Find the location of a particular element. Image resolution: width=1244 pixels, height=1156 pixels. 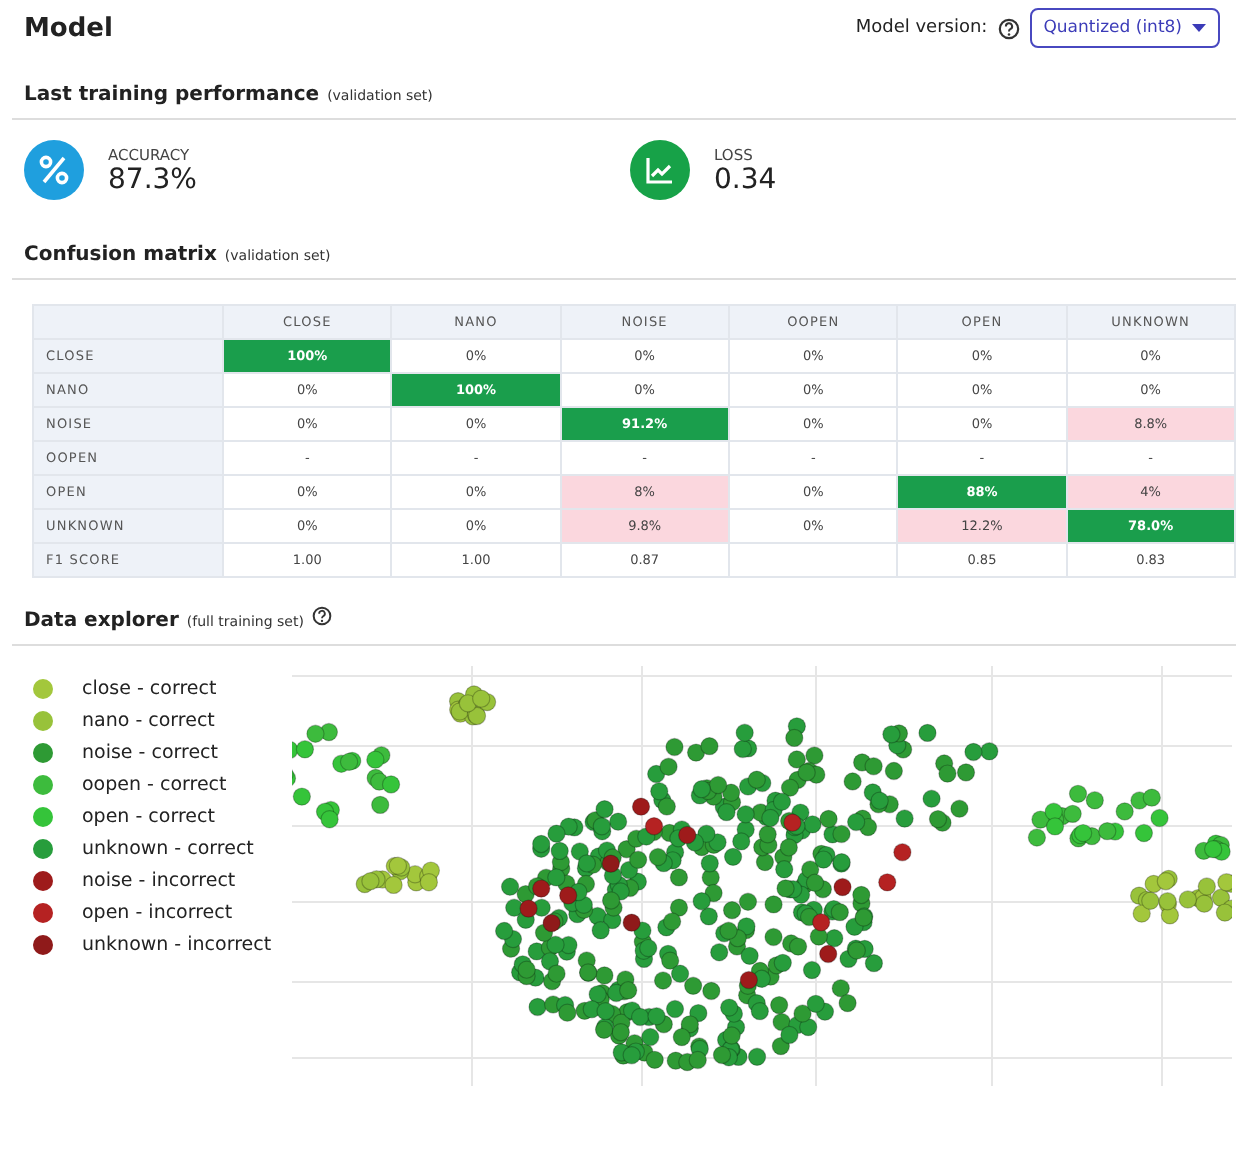

line-chart-icon is located at coordinates (660, 170).